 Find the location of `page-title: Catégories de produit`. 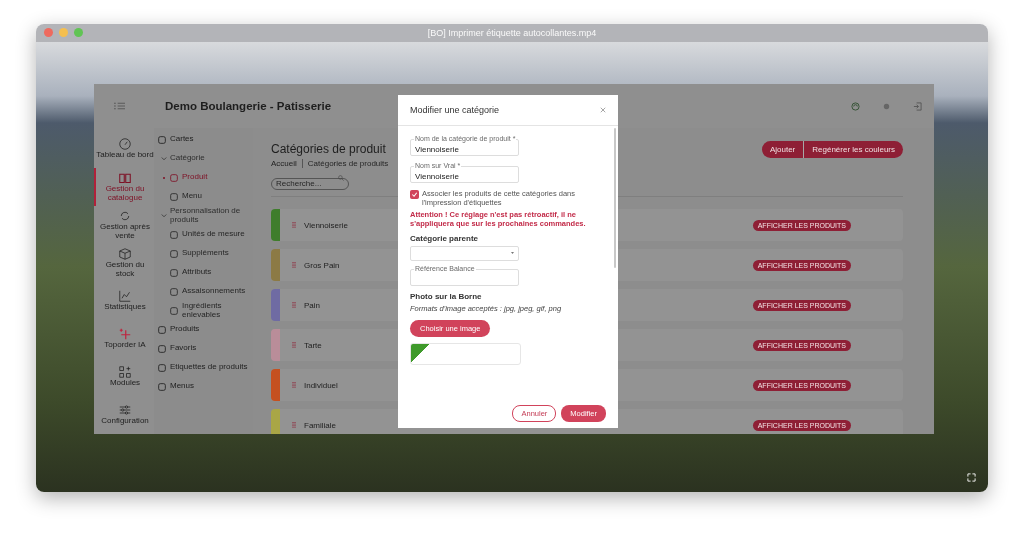

page-title: Catégories de produit is located at coordinates (329, 149).